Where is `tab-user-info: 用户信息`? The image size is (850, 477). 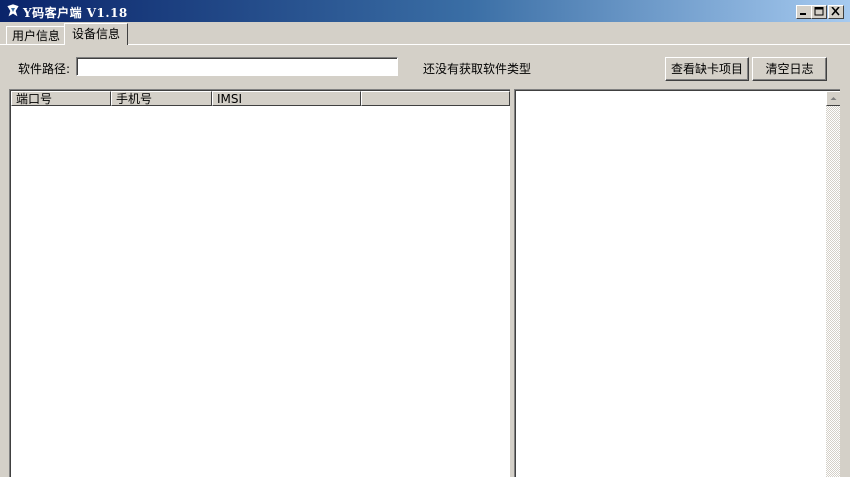
tab-user-info: 用户信息 is located at coordinates (36, 35).